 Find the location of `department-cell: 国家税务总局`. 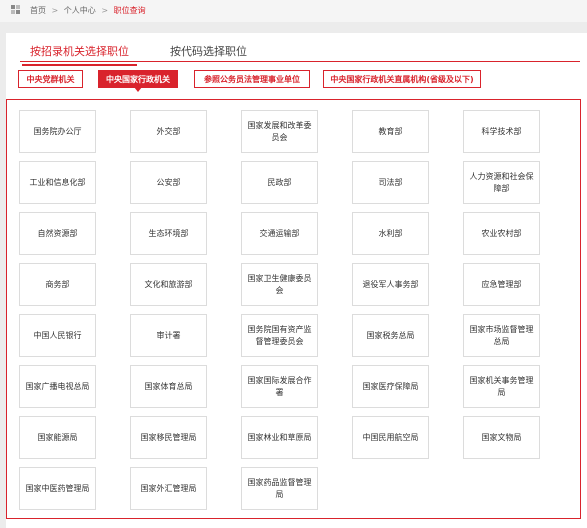

department-cell: 国家税务总局 is located at coordinates (390, 335).